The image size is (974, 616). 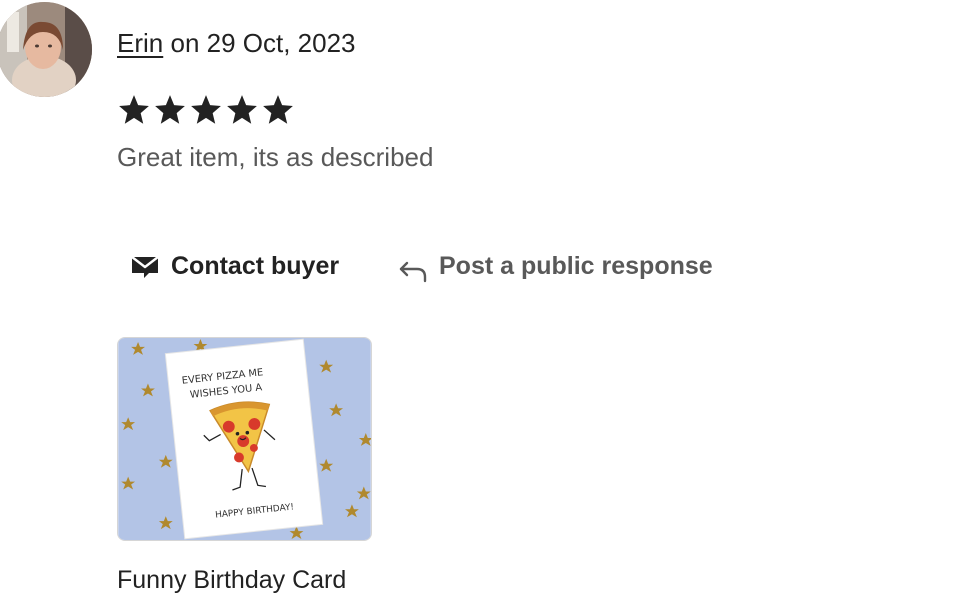 I want to click on item-title-link: Funny Birthday Card, so click(x=231, y=580).